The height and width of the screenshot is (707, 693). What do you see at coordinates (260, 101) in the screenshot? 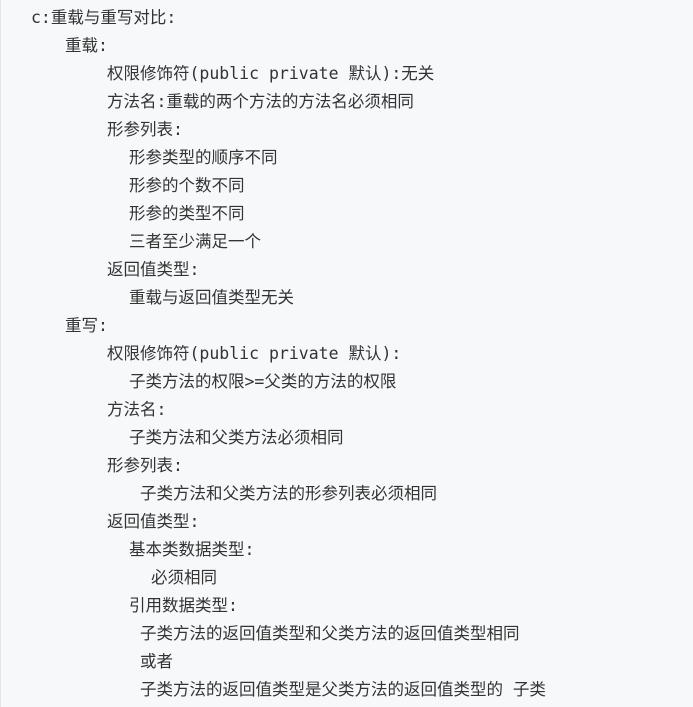
I see `code-line: 方法名:重载的两个方法的方法名必须相同` at bounding box center [260, 101].